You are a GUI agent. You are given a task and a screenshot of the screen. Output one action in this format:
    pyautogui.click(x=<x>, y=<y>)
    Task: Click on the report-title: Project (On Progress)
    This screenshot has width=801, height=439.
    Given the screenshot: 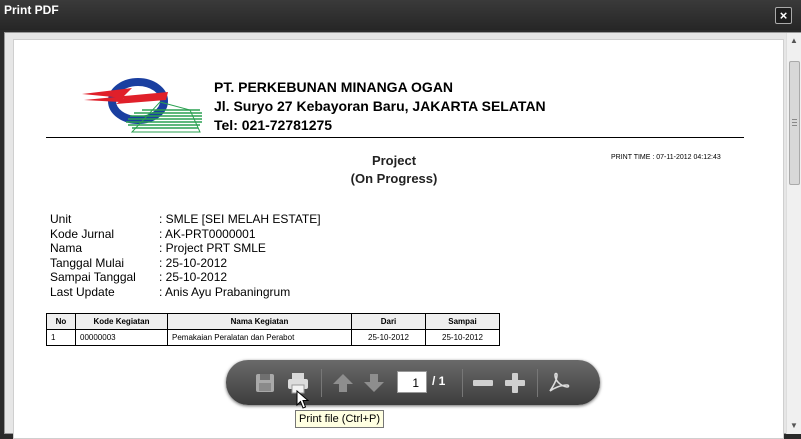 What is the action you would take?
    pyautogui.click(x=394, y=170)
    